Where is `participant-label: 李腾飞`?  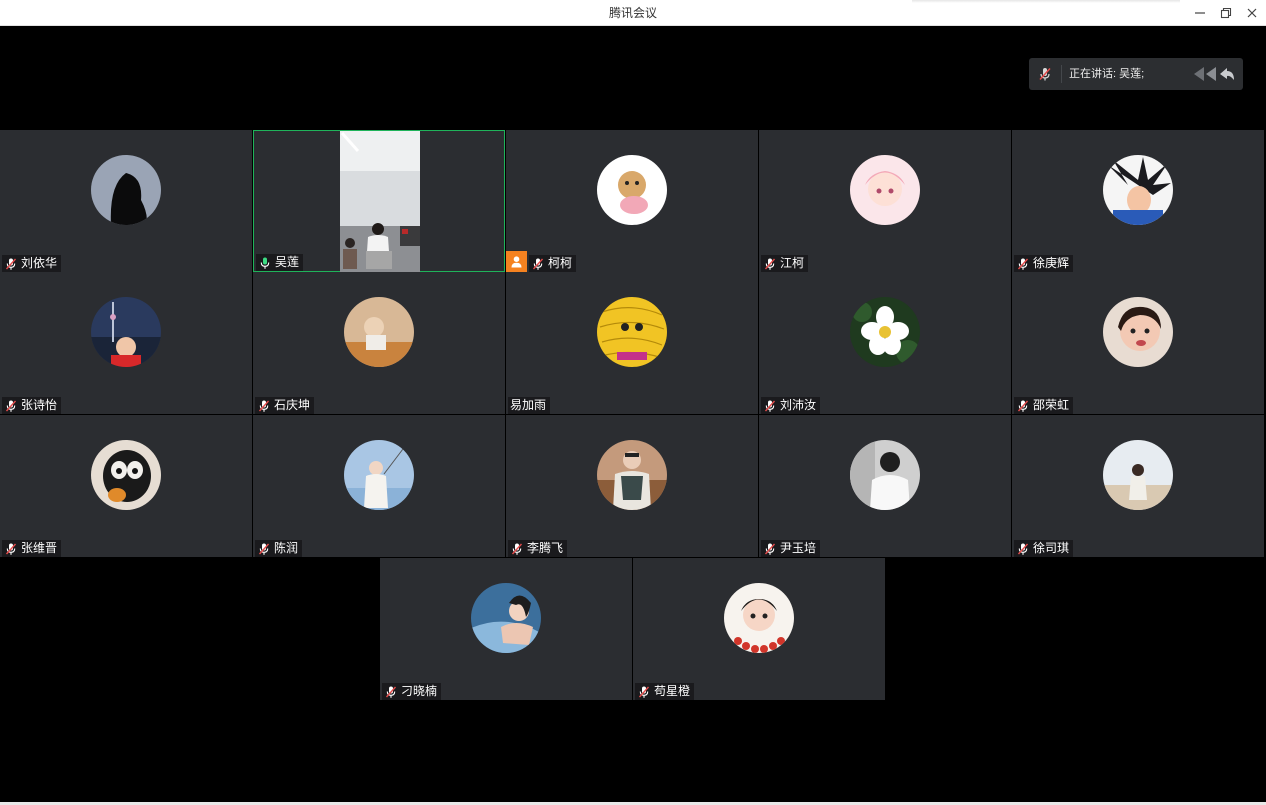 participant-label: 李腾飞 is located at coordinates (538, 548).